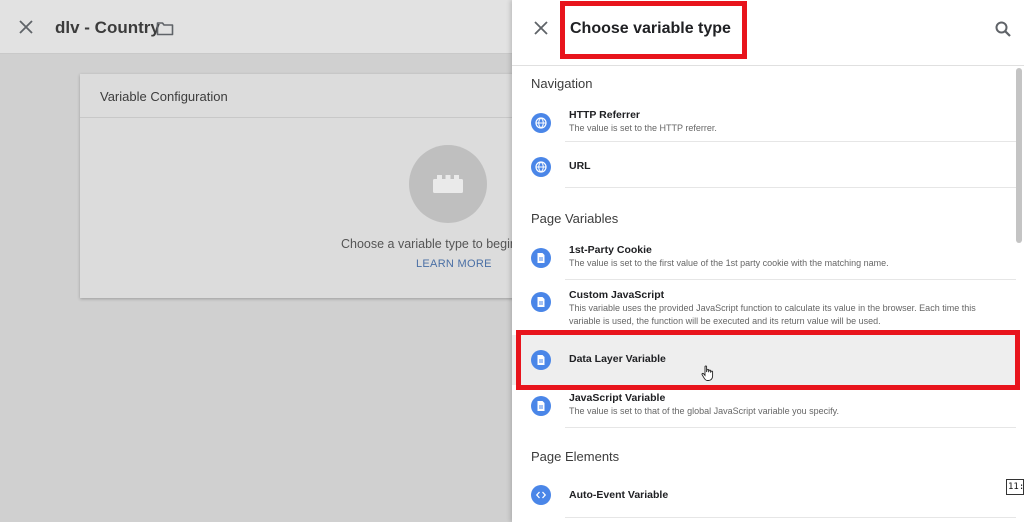 Image resolution: width=1024 pixels, height=522 pixels. Describe the element at coordinates (541, 28) in the screenshot. I see `close-panel-icon` at that location.